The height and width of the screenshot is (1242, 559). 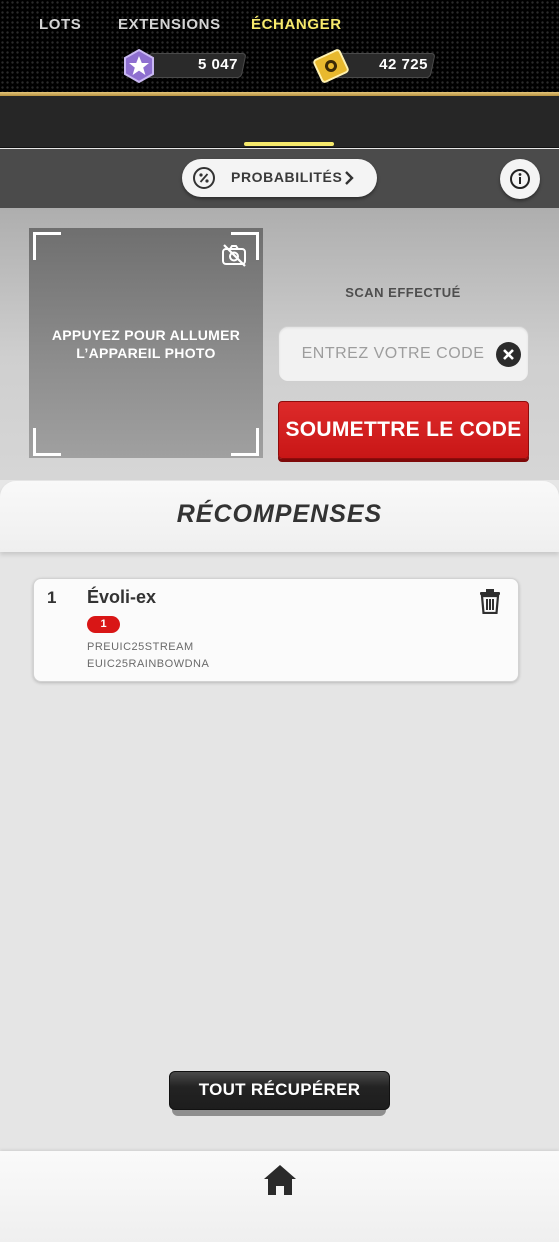 What do you see at coordinates (403, 64) in the screenshot?
I see `currency-value-tickets: 42 725` at bounding box center [403, 64].